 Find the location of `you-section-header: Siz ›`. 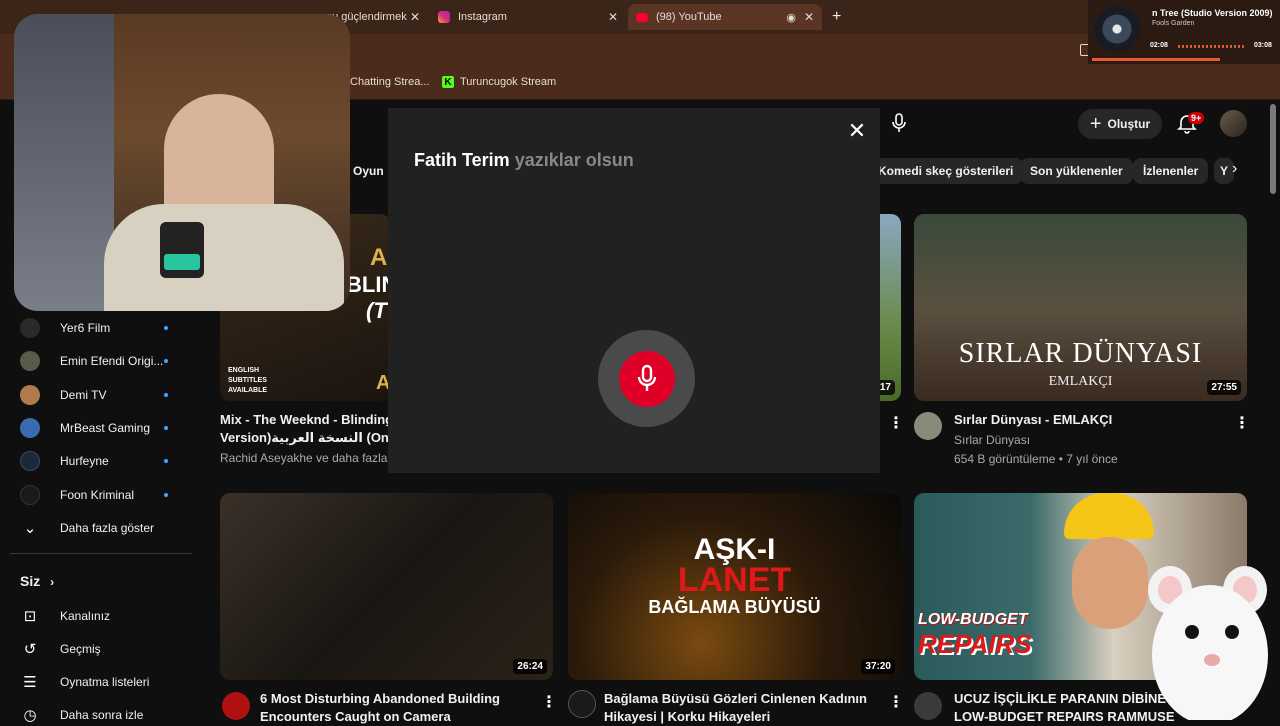

you-section-header: Siz › is located at coordinates (37, 581).